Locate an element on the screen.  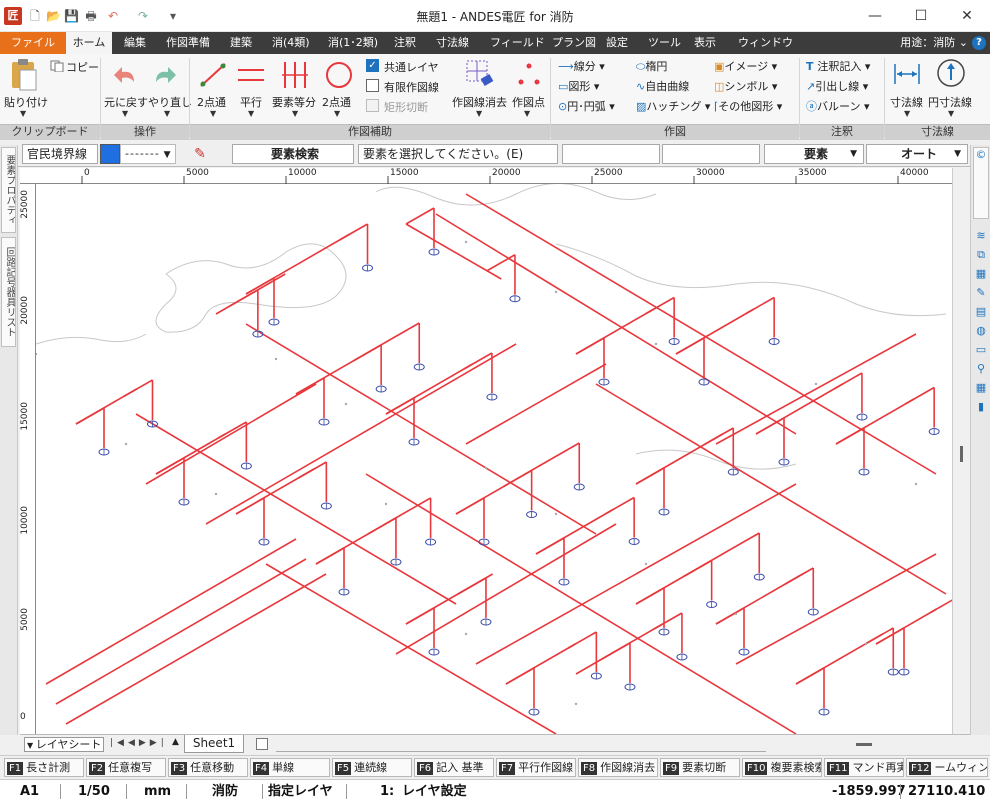
command-tab: © is located at coordinates (981, 183).